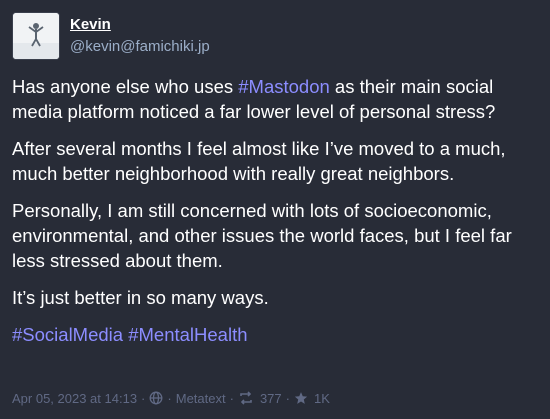 The image size is (550, 419). What do you see at coordinates (301, 398) in the screenshot?
I see `star-icon` at bounding box center [301, 398].